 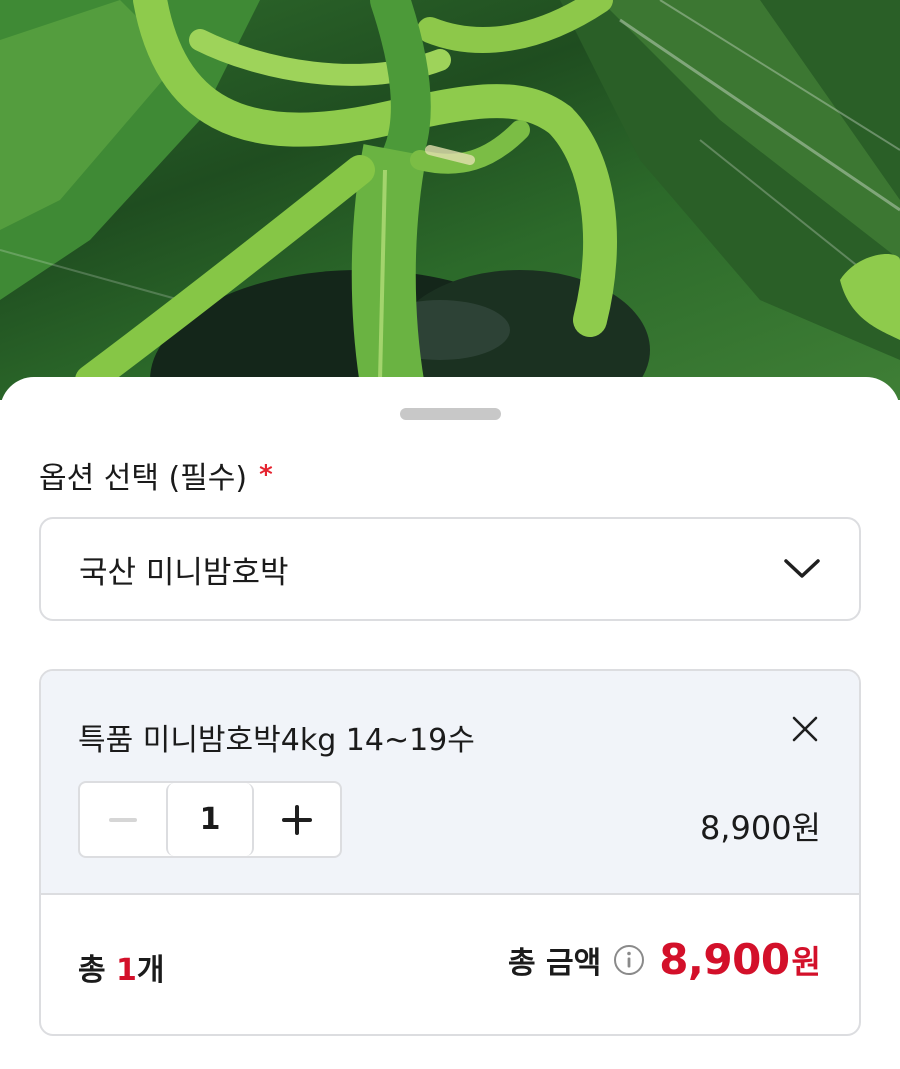 I want to click on info-icon, so click(x=629, y=960).